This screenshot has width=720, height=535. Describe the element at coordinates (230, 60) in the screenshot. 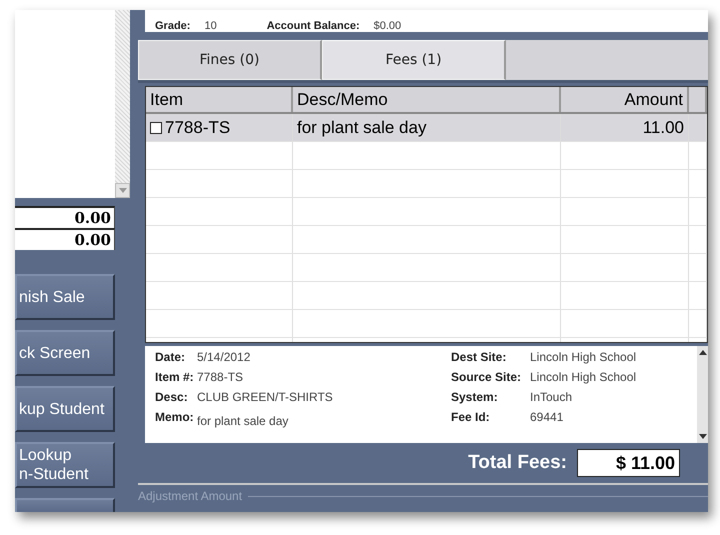

I see `tab: Fines (0)` at that location.